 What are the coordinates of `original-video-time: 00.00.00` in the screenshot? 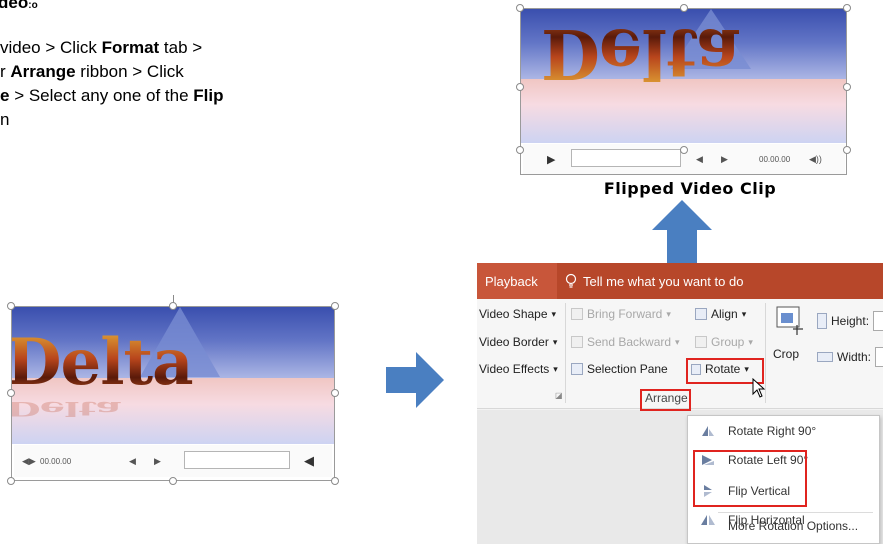 It's located at (56, 461).